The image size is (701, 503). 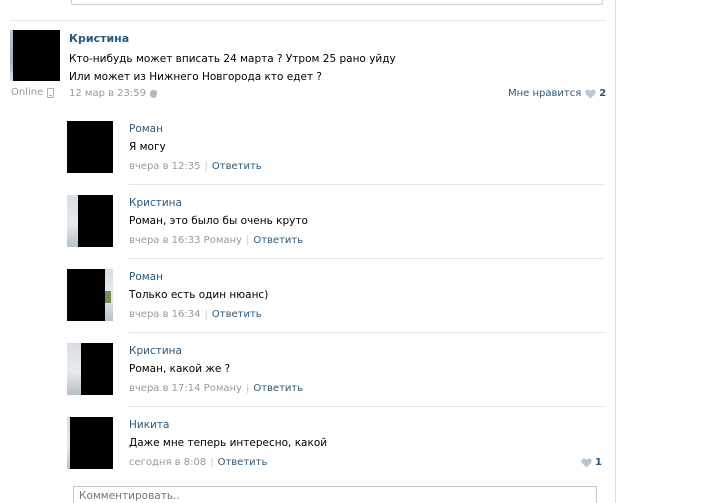 What do you see at coordinates (337, 2) in the screenshot?
I see `previous-post-box` at bounding box center [337, 2].